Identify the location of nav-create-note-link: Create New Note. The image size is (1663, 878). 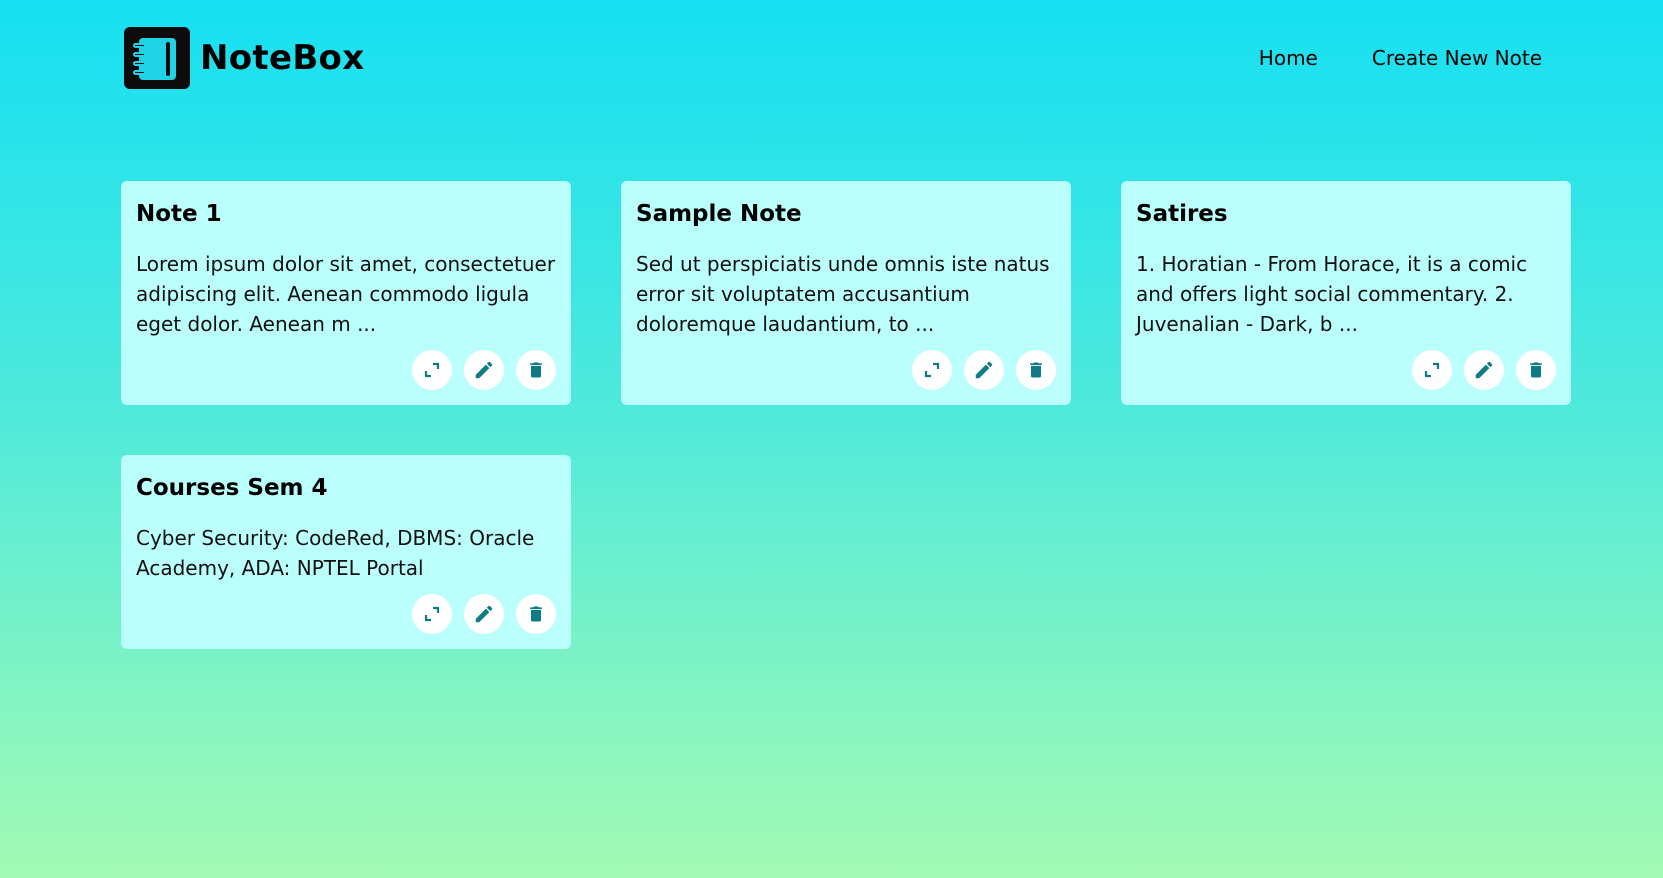
(1457, 58).